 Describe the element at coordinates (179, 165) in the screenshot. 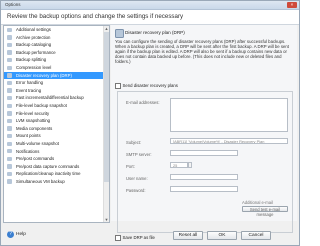

I see `port-field: 25` at that location.